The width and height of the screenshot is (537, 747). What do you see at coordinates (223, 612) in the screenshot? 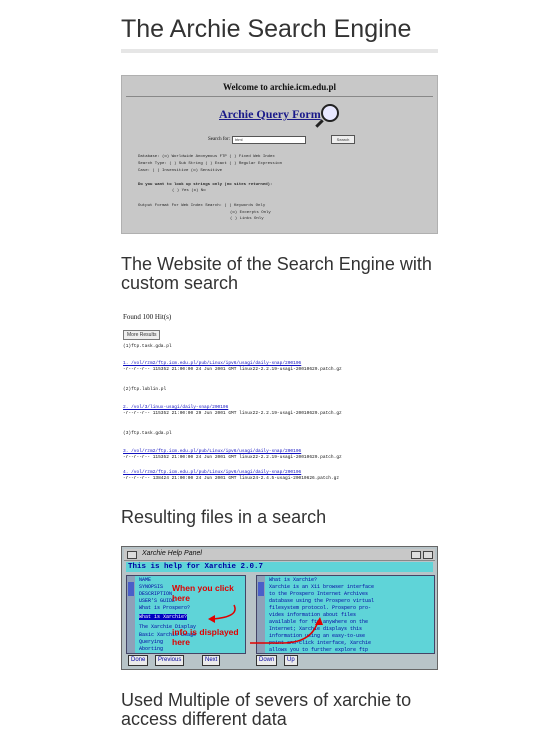
I see `arrow-to-selection` at bounding box center [223, 612].